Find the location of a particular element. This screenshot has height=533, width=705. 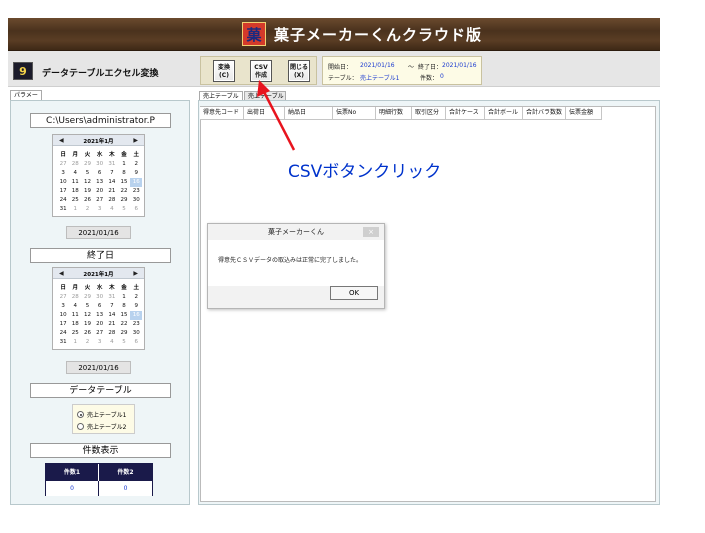

arrow-head is located at coordinates (263, 88).